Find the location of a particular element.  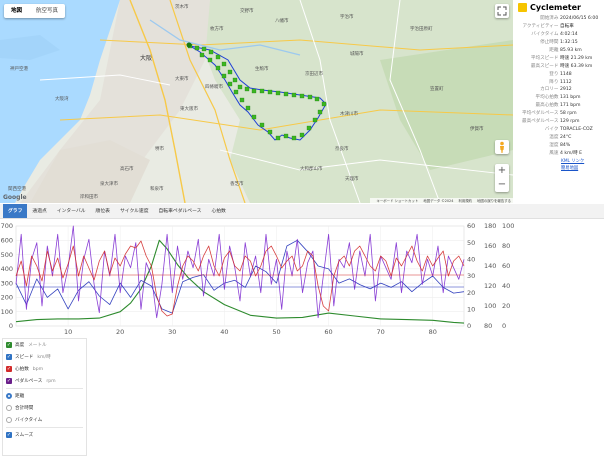

zoom-in-button: + is located at coordinates (502, 171).